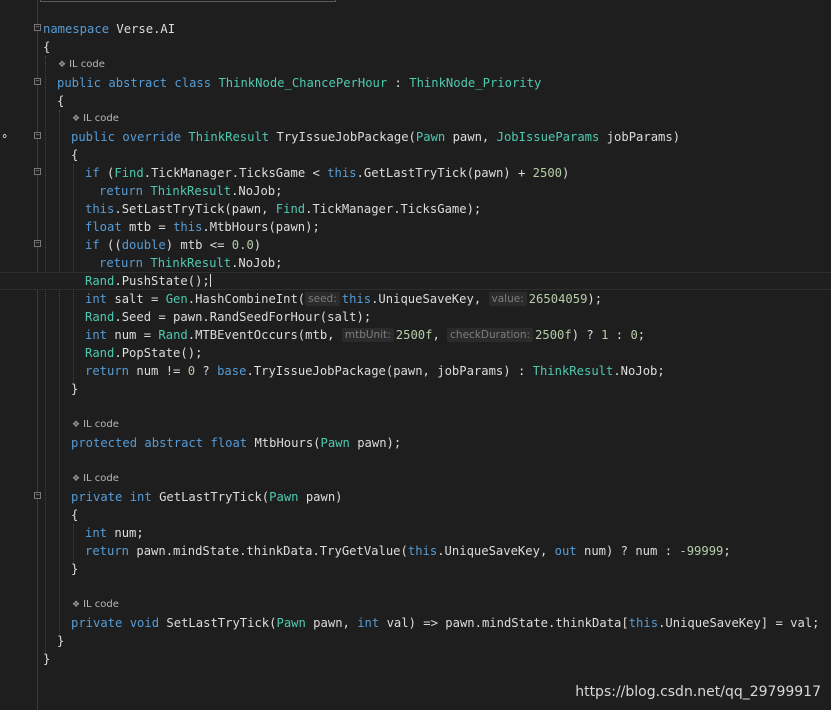 This screenshot has height=710, width=831. Describe the element at coordinates (415, 533) in the screenshot. I see `code-line: int num;` at that location.